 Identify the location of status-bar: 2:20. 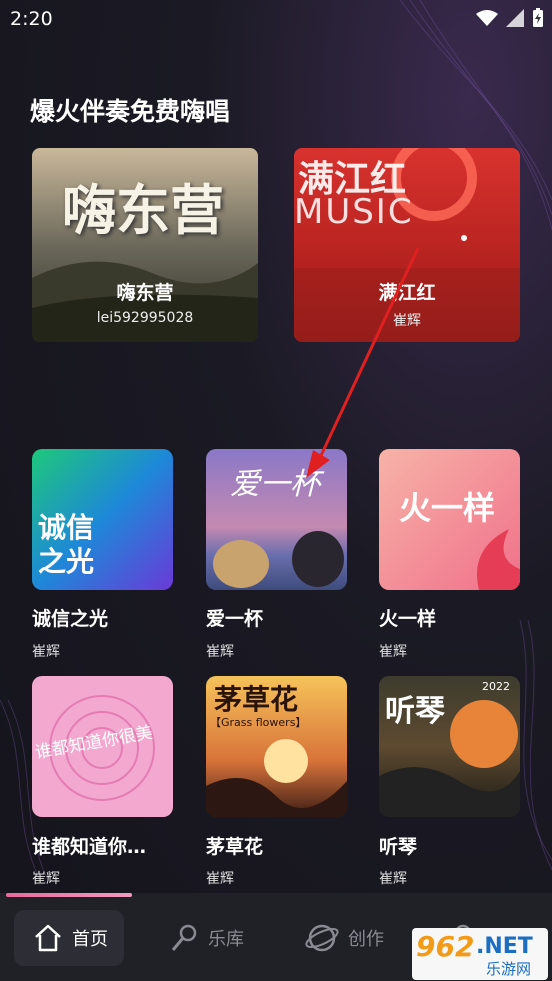
(276, 20).